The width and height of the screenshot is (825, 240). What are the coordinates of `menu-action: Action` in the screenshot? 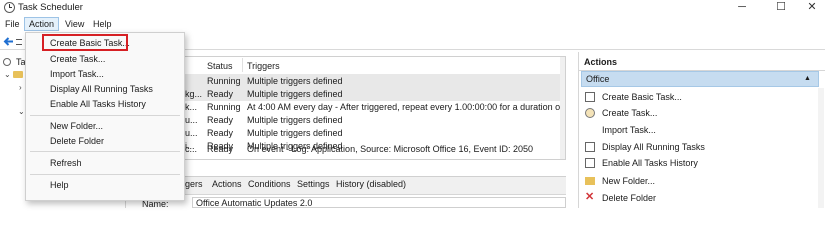 It's located at (42, 24).